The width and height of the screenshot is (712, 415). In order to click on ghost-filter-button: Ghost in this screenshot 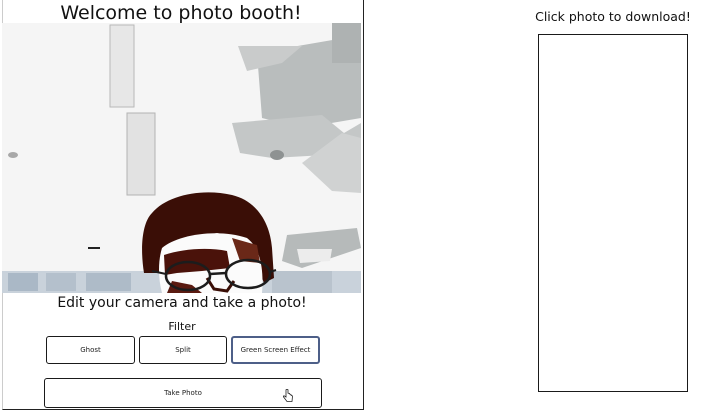, I will do `click(90, 350)`.